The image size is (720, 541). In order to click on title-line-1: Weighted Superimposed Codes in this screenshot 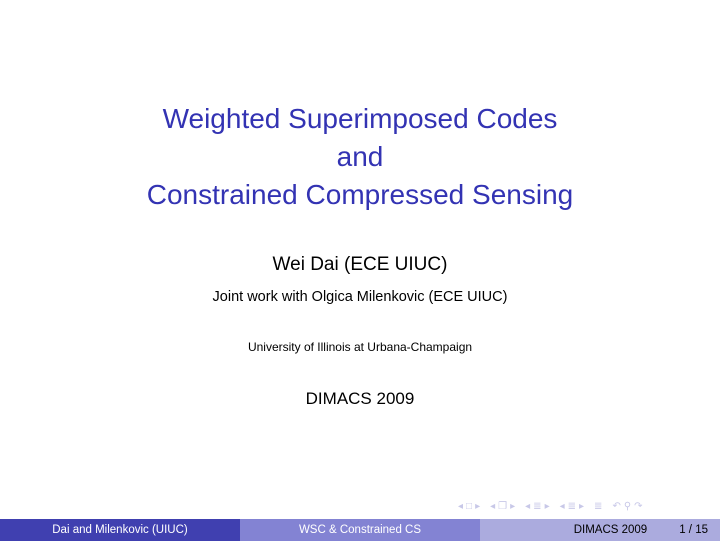, I will do `click(360, 118)`.